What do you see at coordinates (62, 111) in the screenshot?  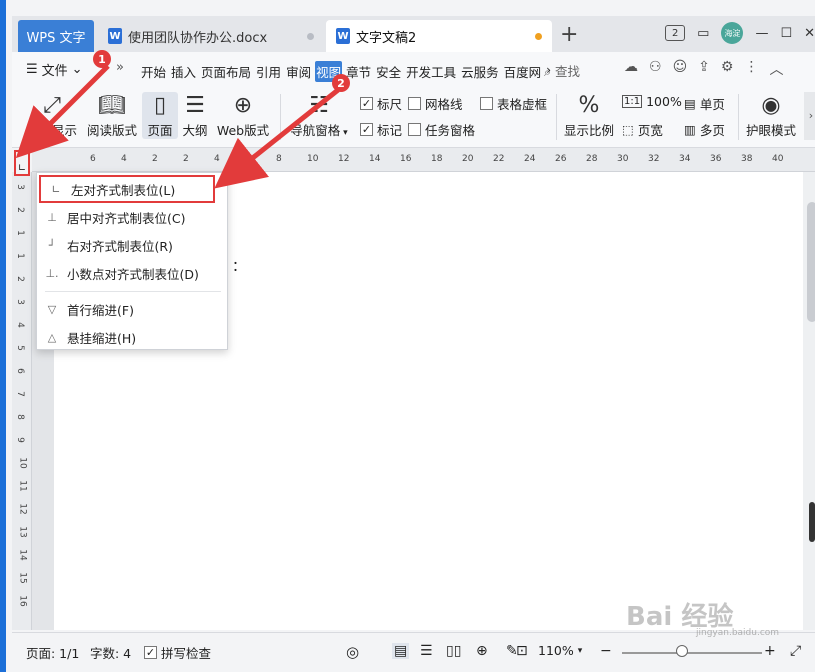 I see `arrow-to-tab-selector` at bounding box center [62, 111].